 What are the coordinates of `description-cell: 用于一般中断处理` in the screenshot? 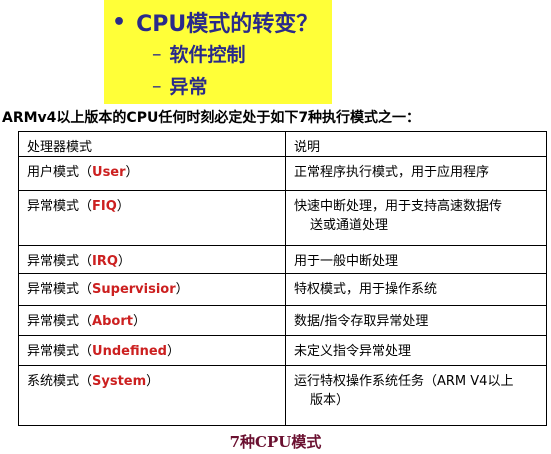 It's located at (416, 259).